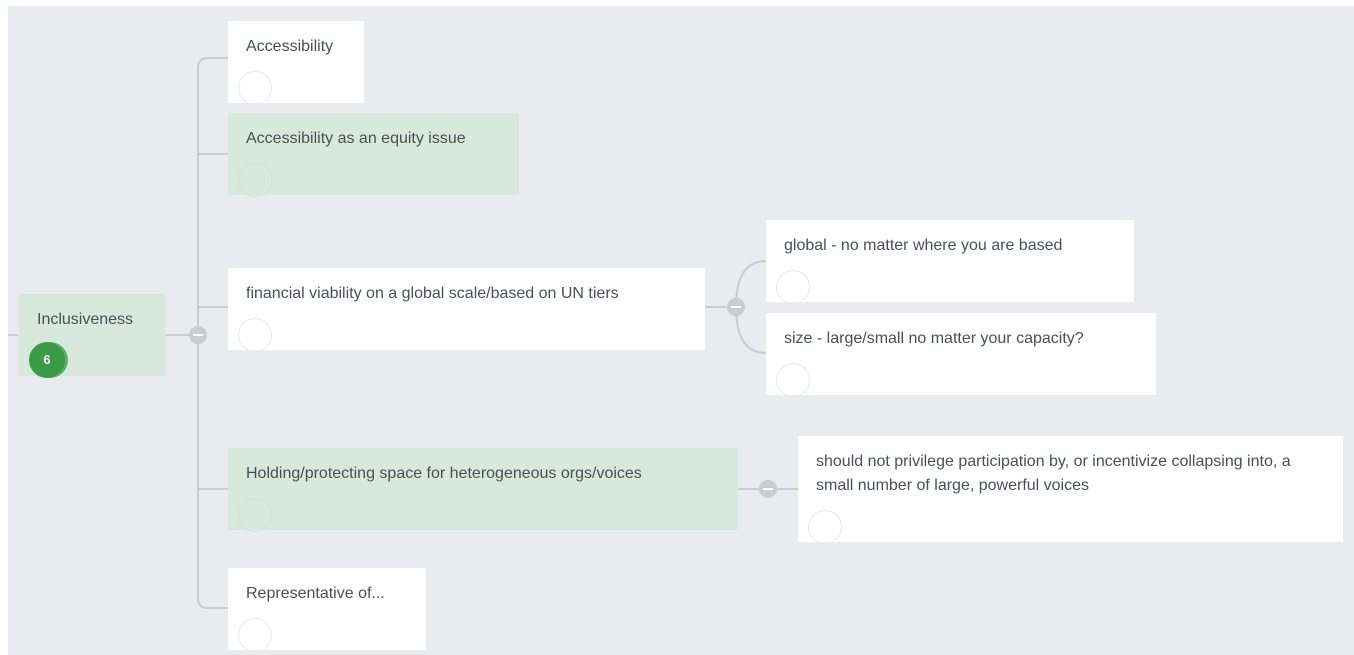  What do you see at coordinates (923, 245) in the screenshot?
I see `child-node-label: global - no matter where you are based` at bounding box center [923, 245].